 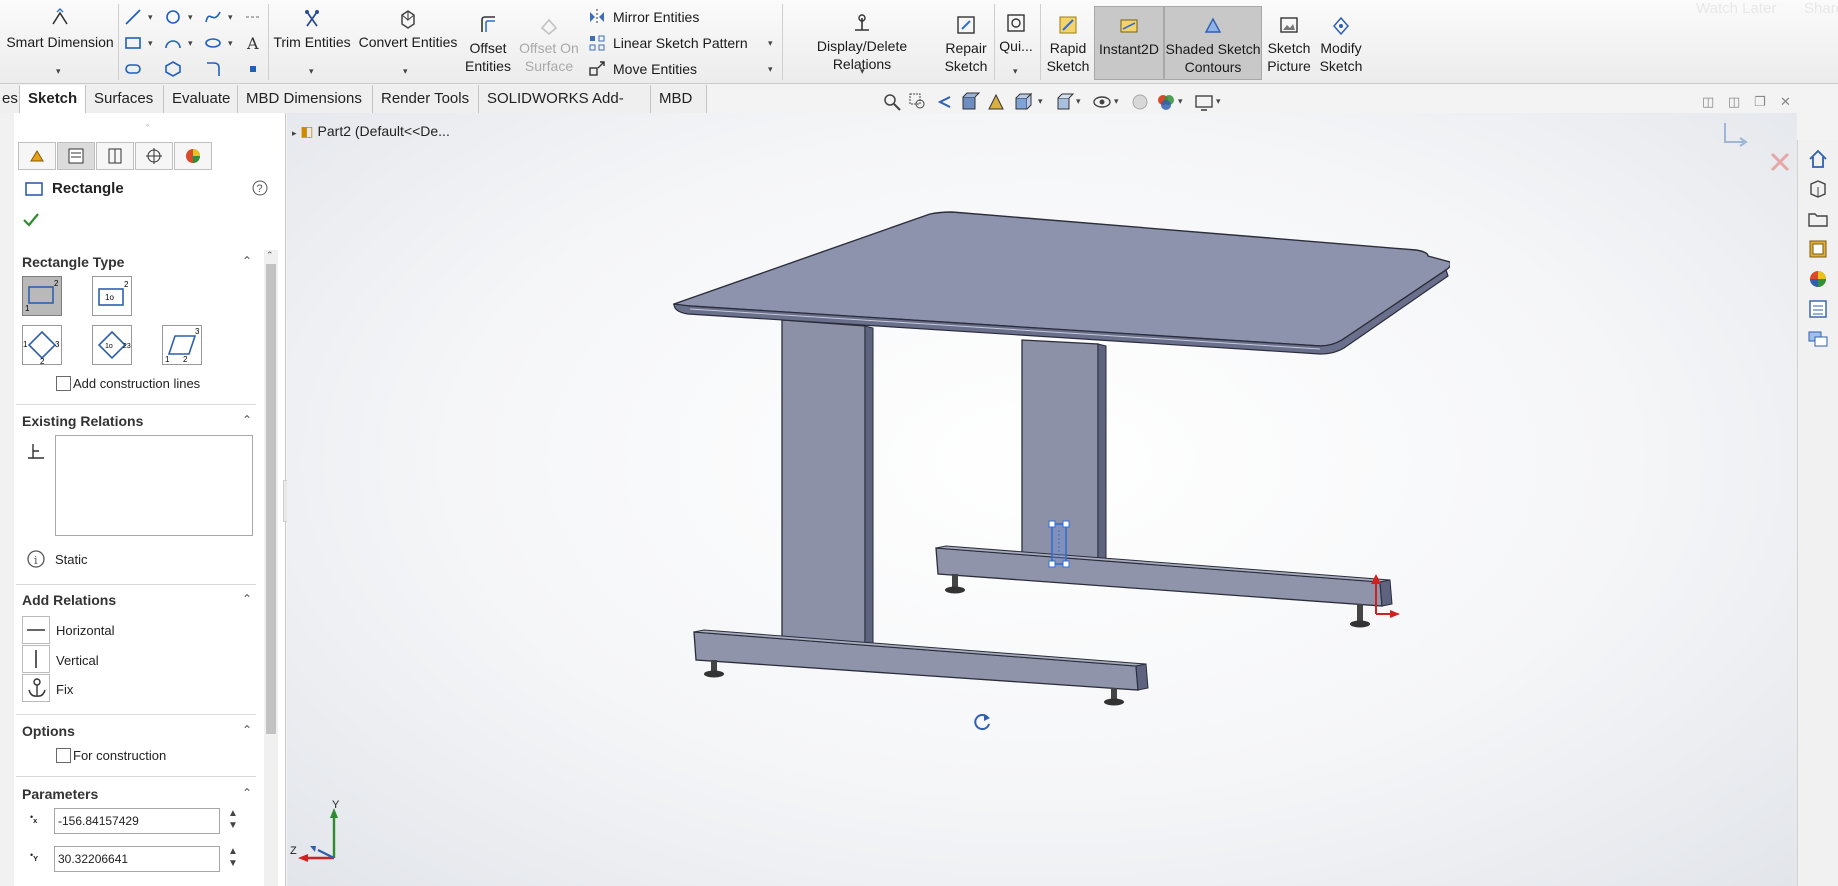 I want to click on view-orientation-dropdown-icon: ▾, so click(x=1040, y=101).